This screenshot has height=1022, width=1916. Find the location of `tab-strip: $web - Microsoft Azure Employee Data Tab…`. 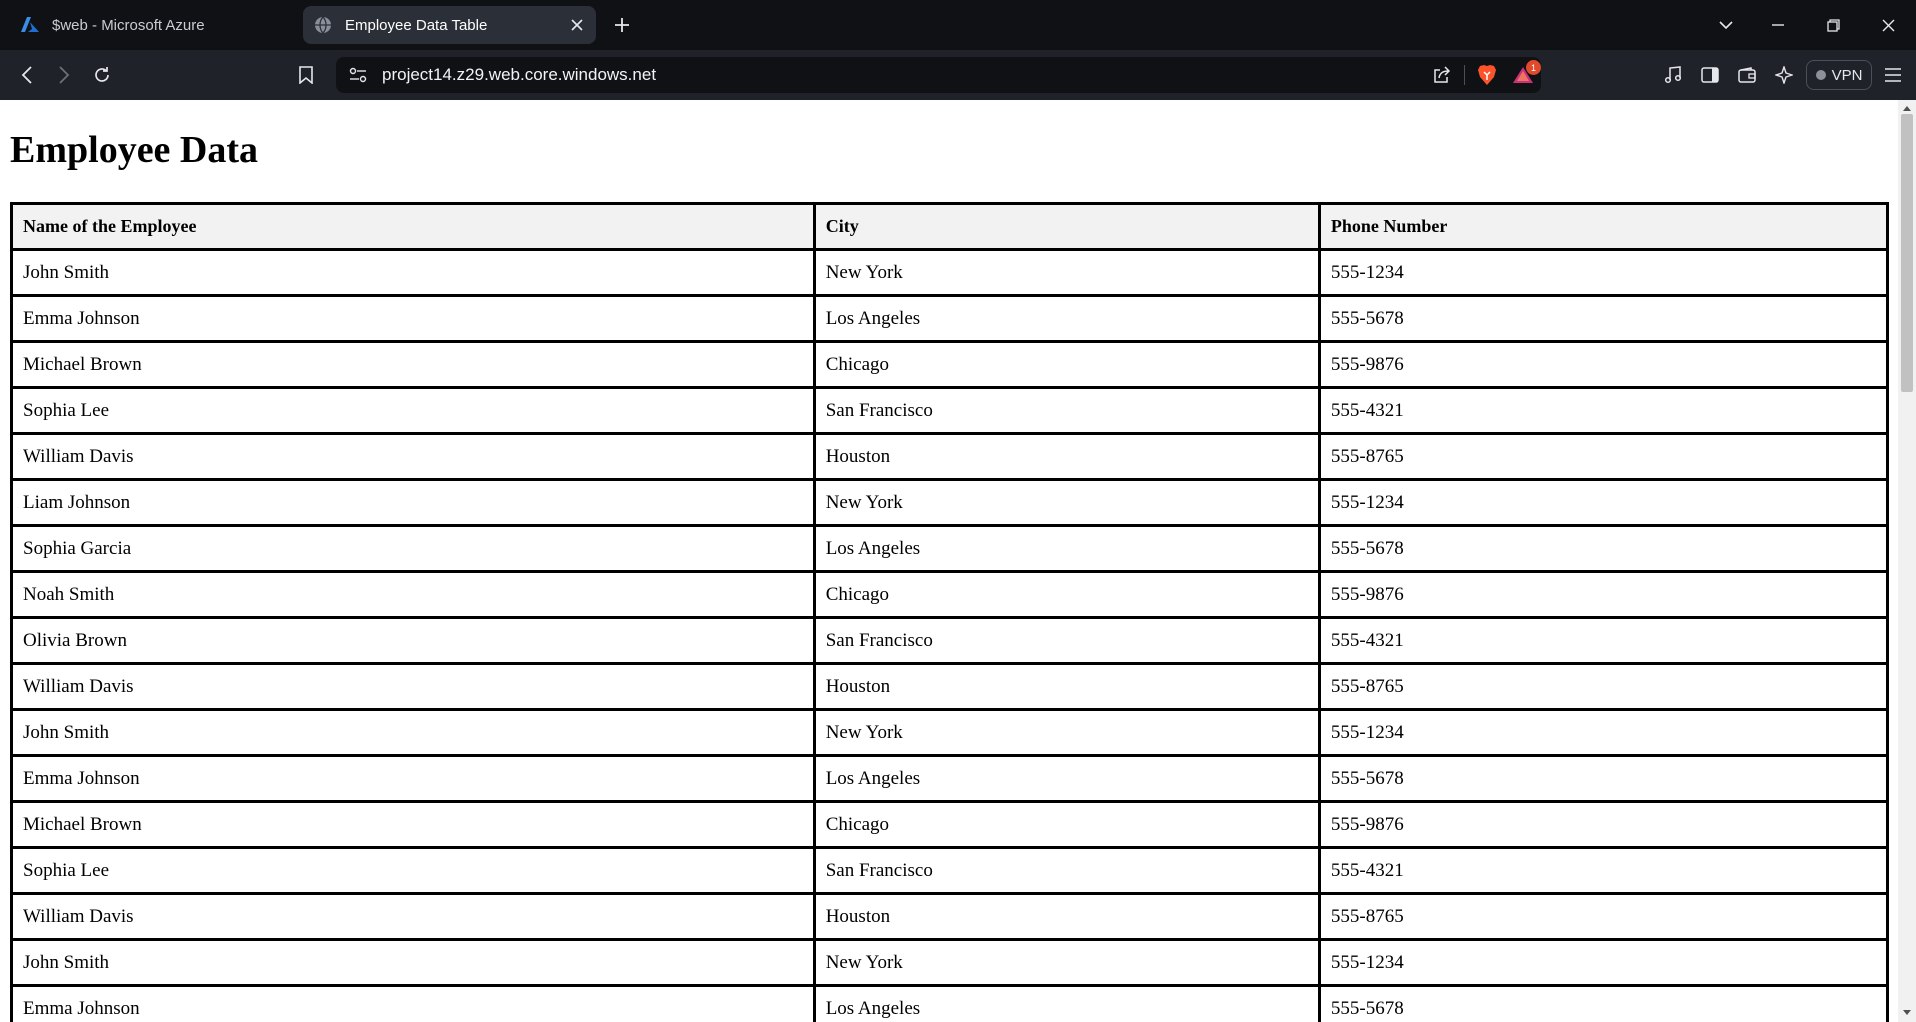

tab-strip: $web - Microsoft Azure Employee Data Tab… is located at coordinates (958, 25).